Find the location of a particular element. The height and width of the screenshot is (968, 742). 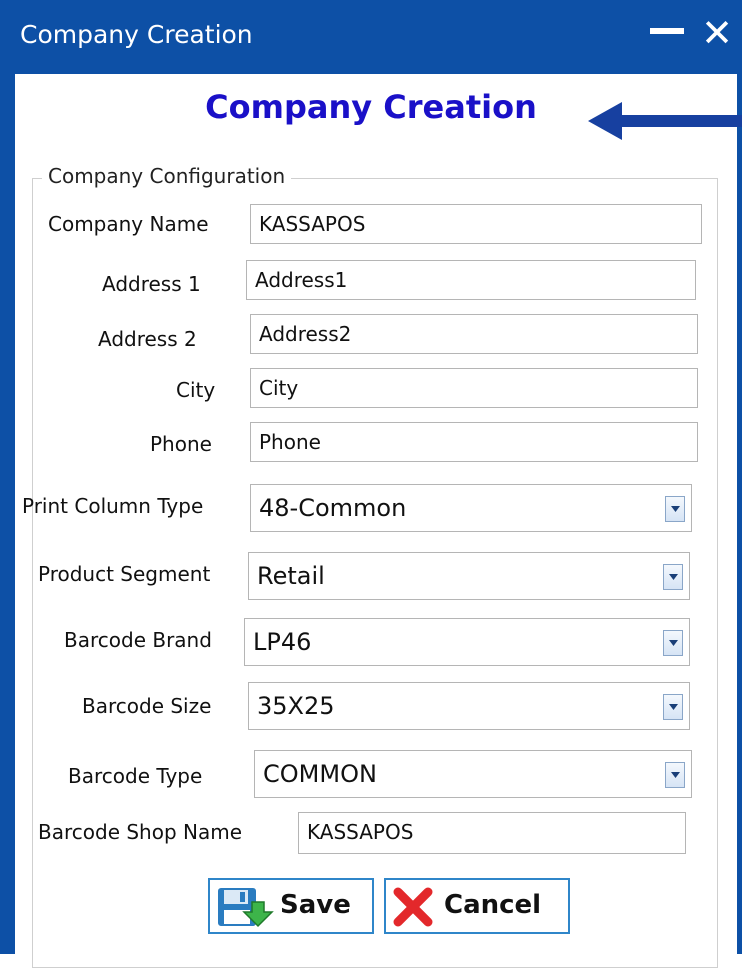

close-icon: ✕ is located at coordinates (717, 33).